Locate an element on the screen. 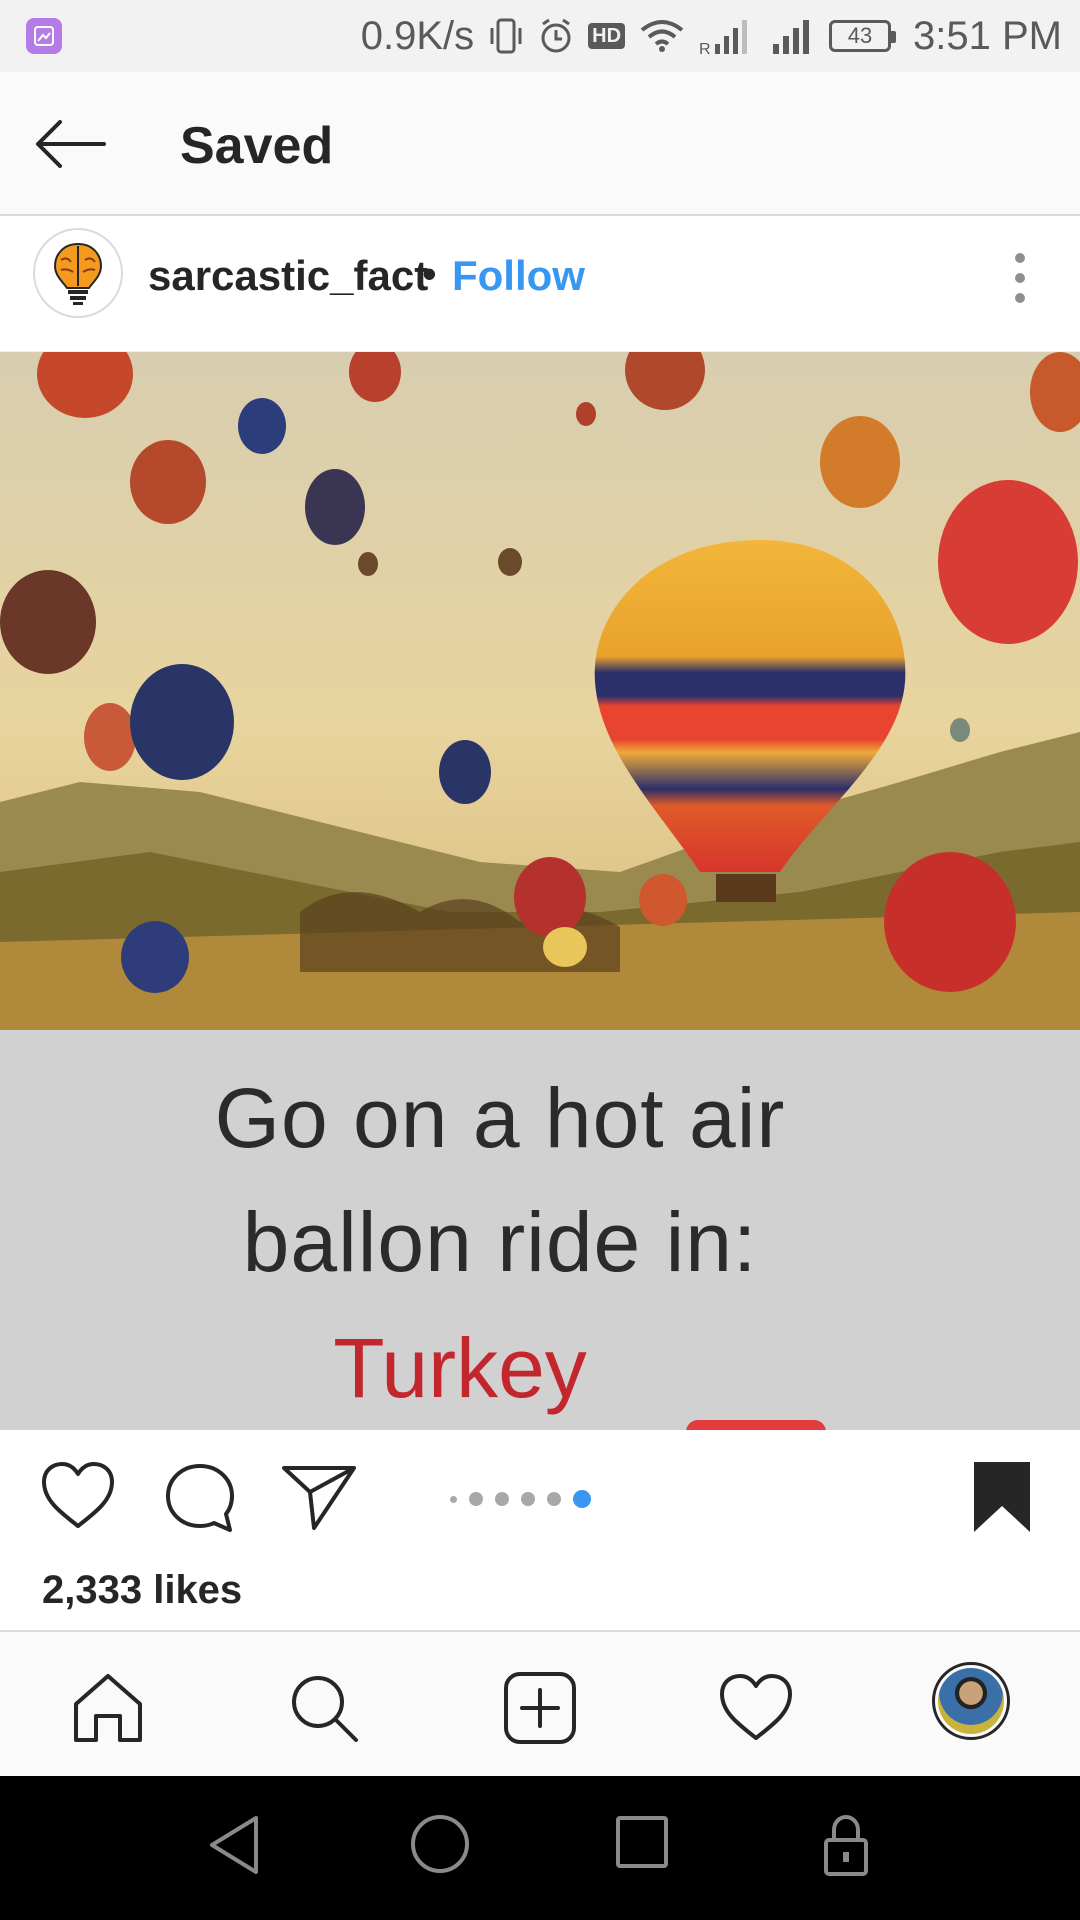 The width and height of the screenshot is (1080, 1920). post-author-avatar is located at coordinates (78, 273).